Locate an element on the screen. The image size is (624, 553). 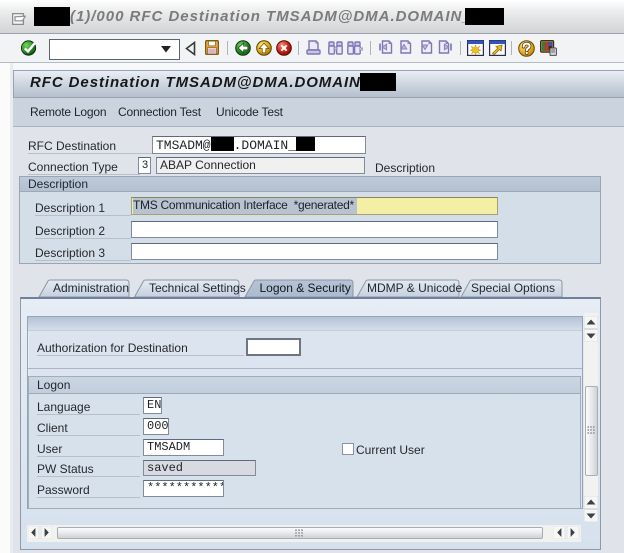
svg-text: Administration is located at coordinates (91, 288).